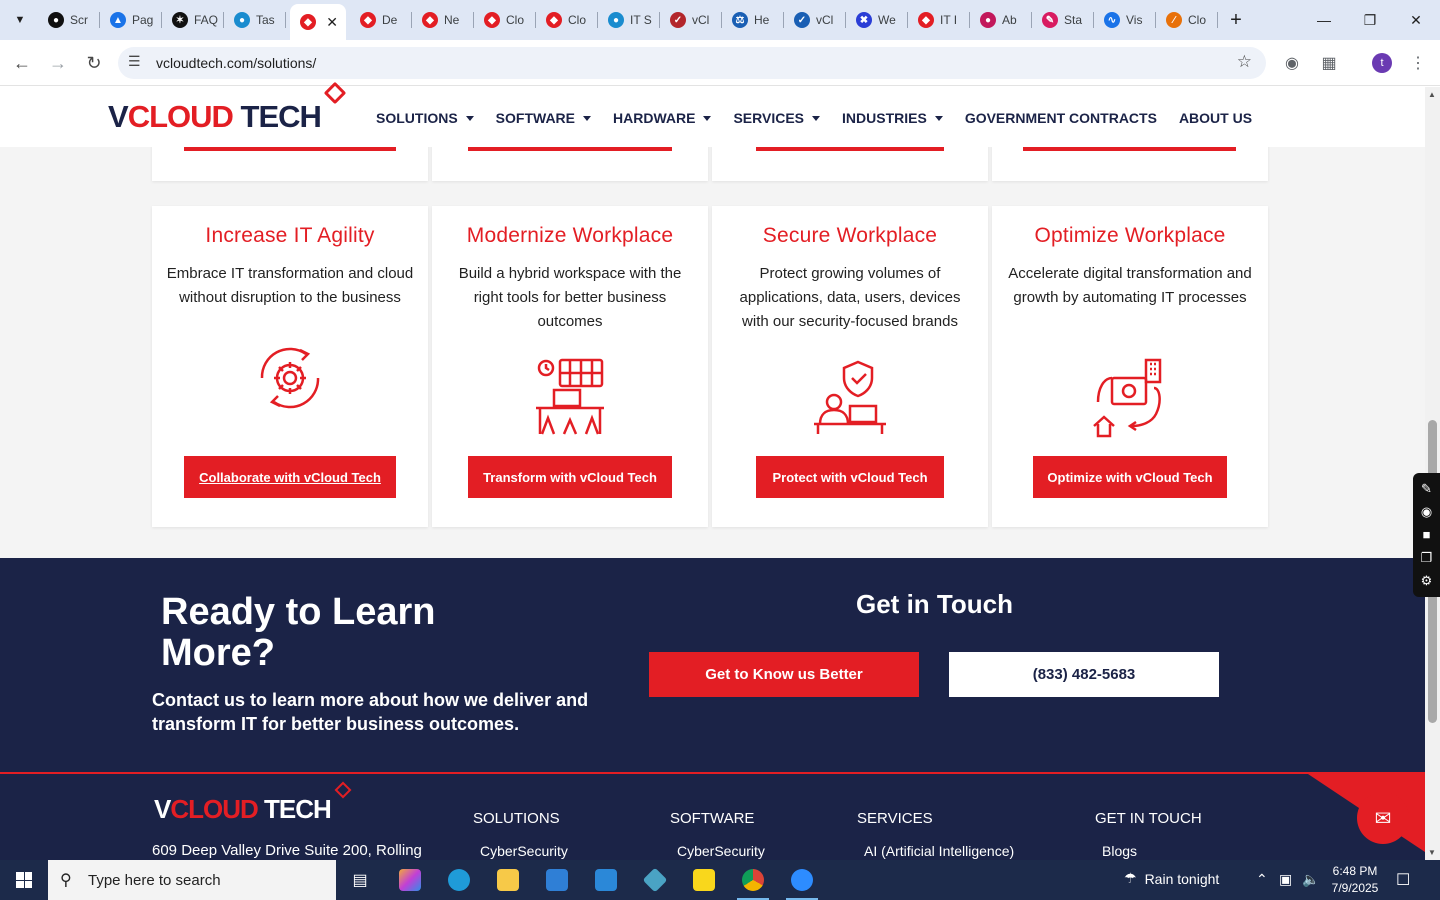 Image resolution: width=1440 pixels, height=900 pixels. What do you see at coordinates (1171, 878) in the screenshot?
I see `weather-widget: ☂ Rain tonight` at bounding box center [1171, 878].